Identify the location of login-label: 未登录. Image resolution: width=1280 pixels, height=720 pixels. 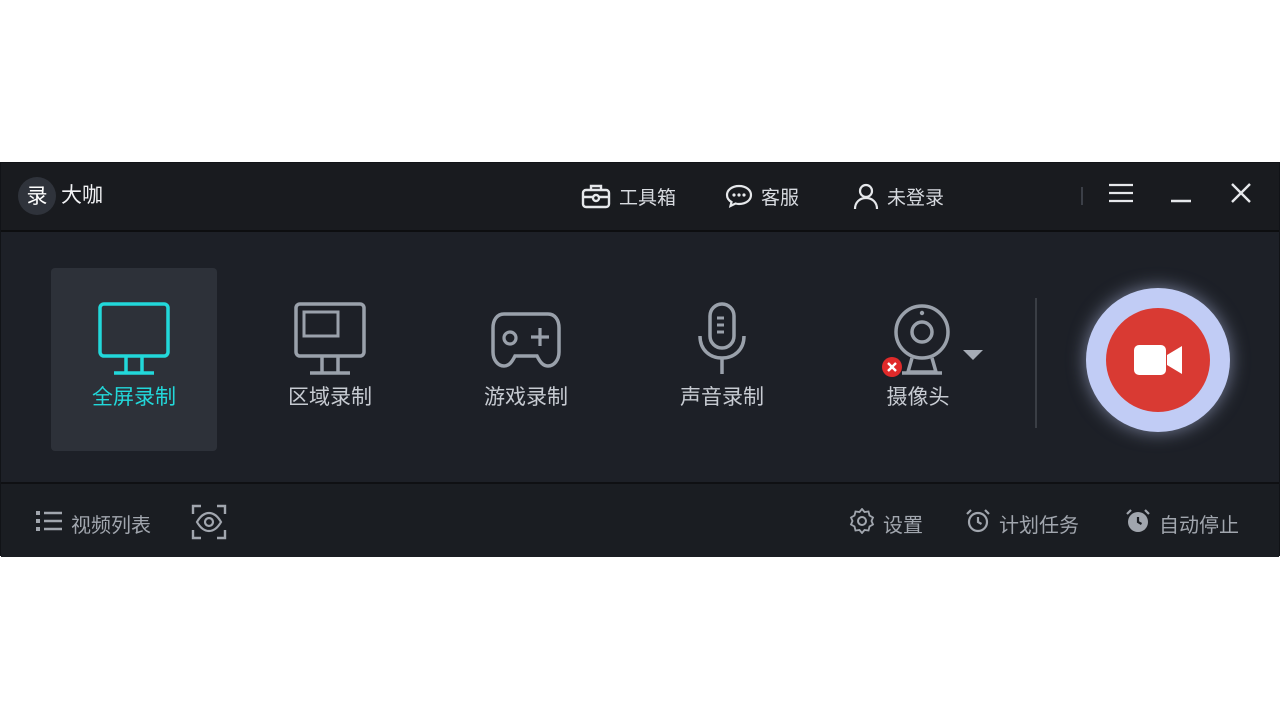
(916, 197).